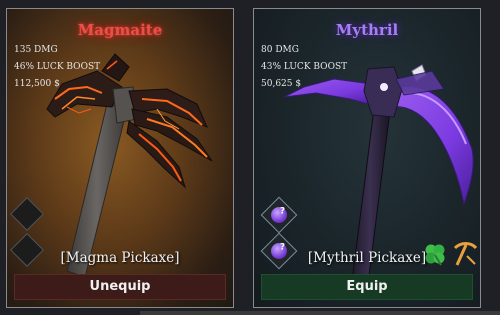 The width and height of the screenshot is (500, 315). Describe the element at coordinates (280, 50) in the screenshot. I see `damage-stat: 80 DMG` at that location.